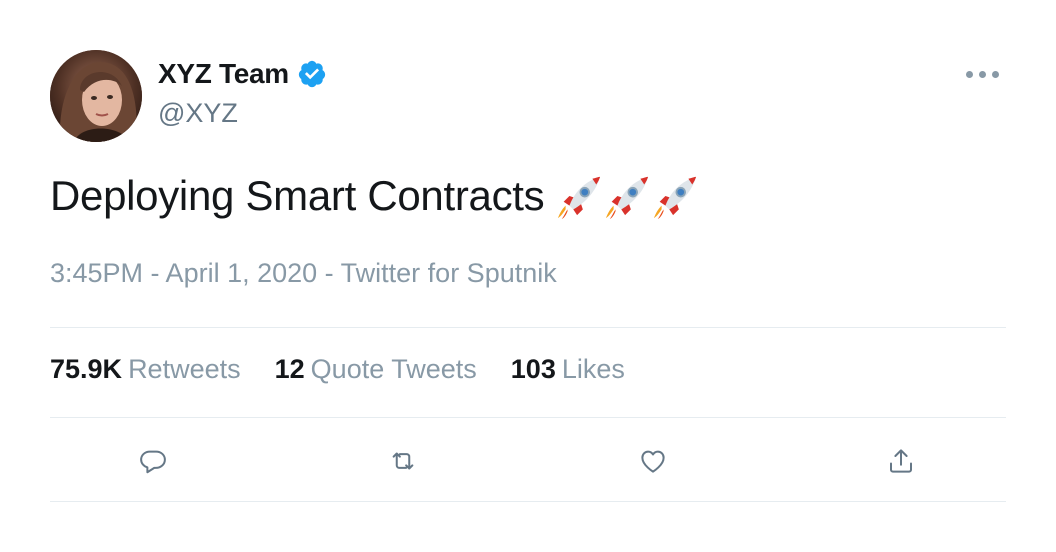  I want to click on engagement-stats: 75.9K Retweets 12 Quote Tweets 103 Likes, so click(337, 369).